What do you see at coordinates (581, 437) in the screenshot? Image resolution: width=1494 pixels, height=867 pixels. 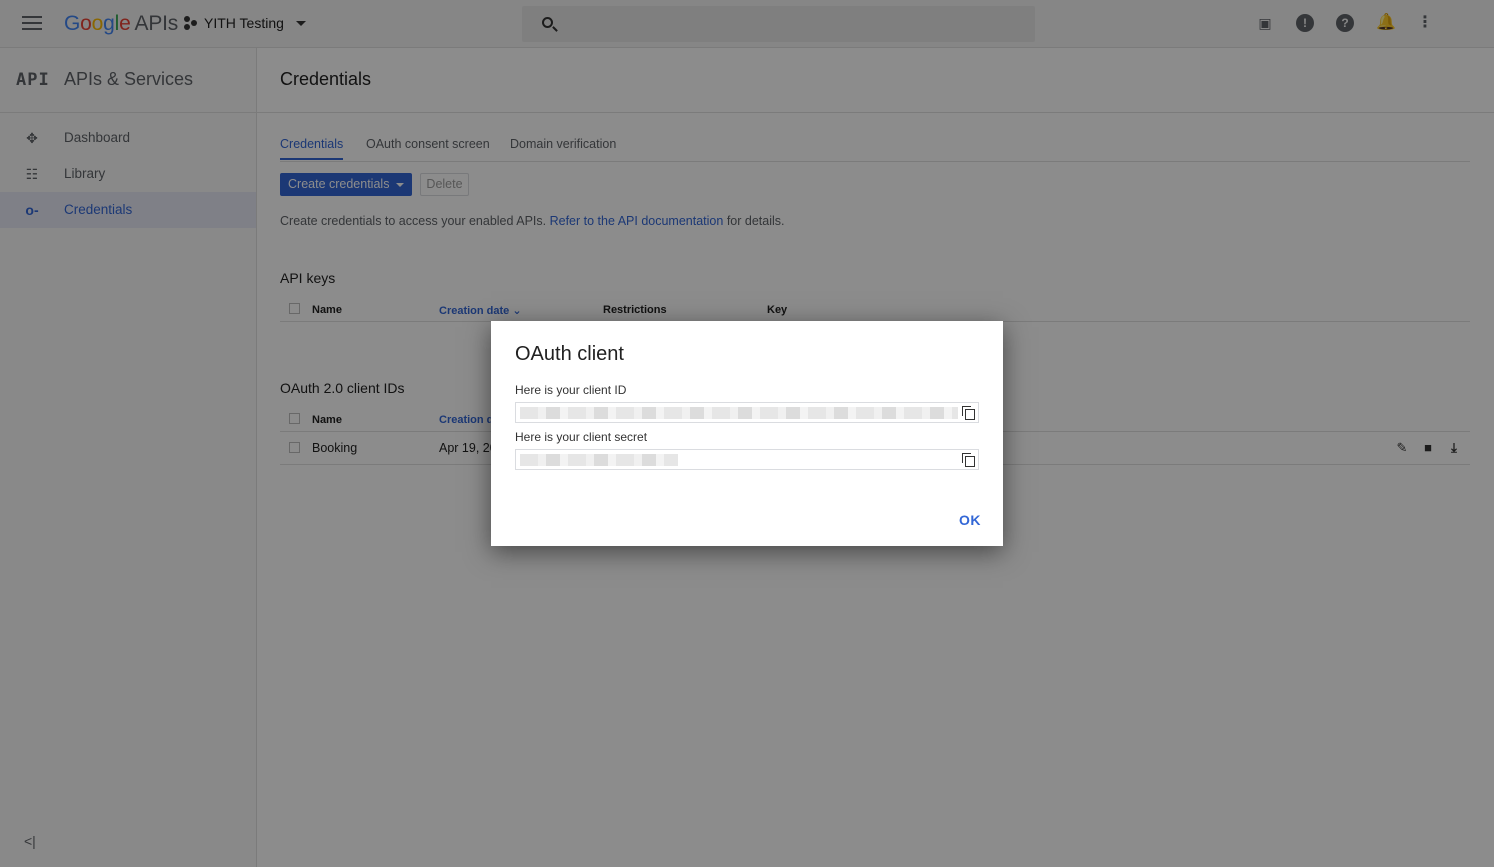 I see `client-secret-label: Here is your client secret` at bounding box center [581, 437].